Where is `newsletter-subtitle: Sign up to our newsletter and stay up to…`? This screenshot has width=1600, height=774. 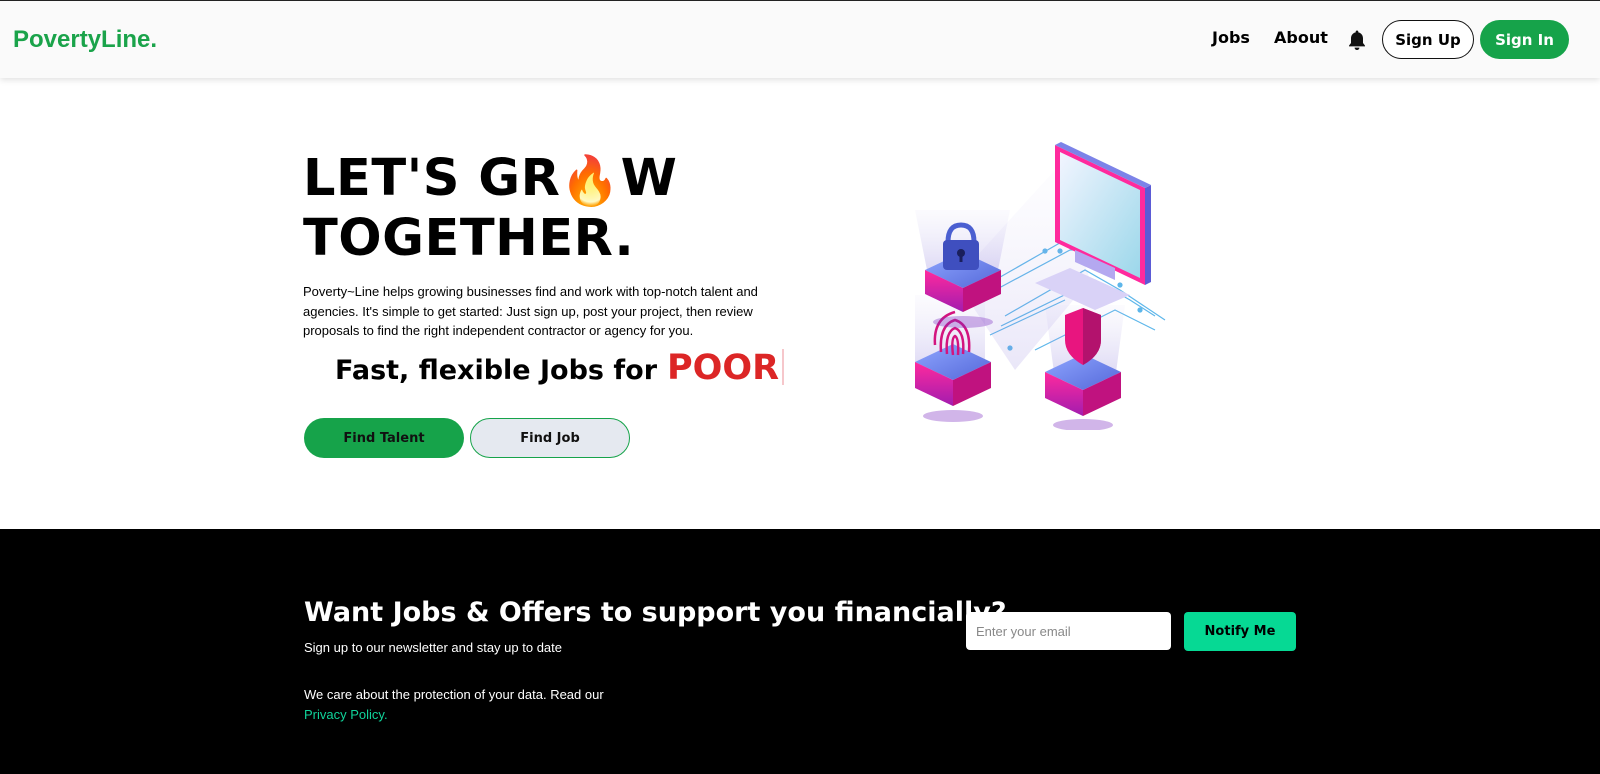 newsletter-subtitle: Sign up to our newsletter and stay up to… is located at coordinates (433, 647).